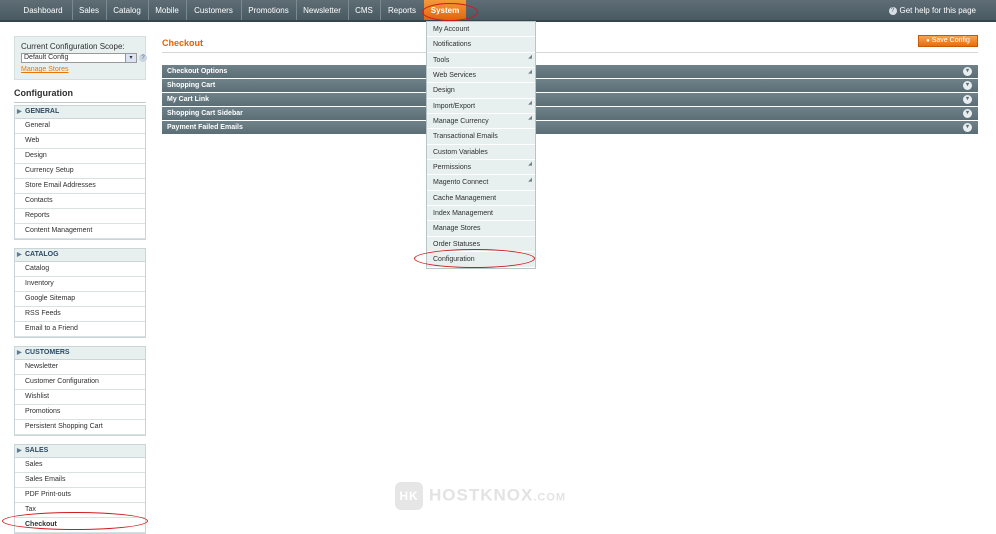 This screenshot has height=534, width=996. What do you see at coordinates (183, 43) in the screenshot?
I see `page-title: Checkout` at bounding box center [183, 43].